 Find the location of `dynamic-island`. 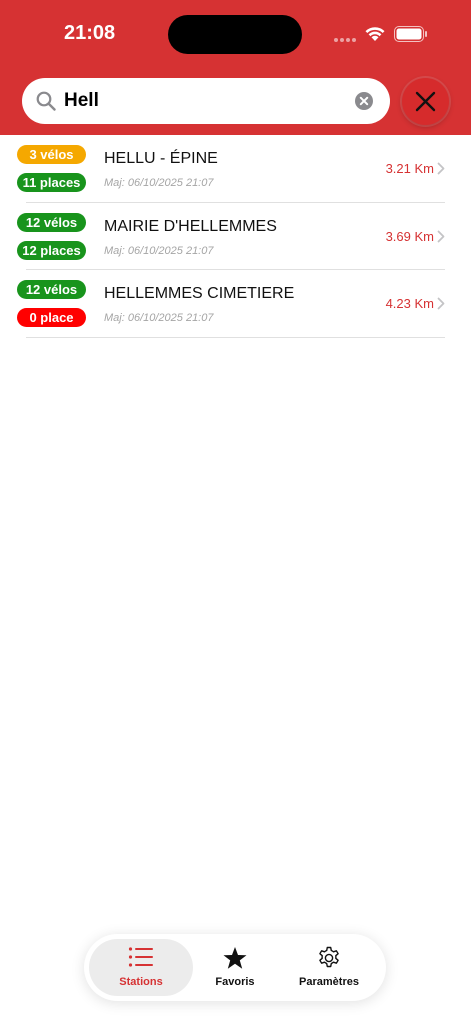

dynamic-island is located at coordinates (235, 34).